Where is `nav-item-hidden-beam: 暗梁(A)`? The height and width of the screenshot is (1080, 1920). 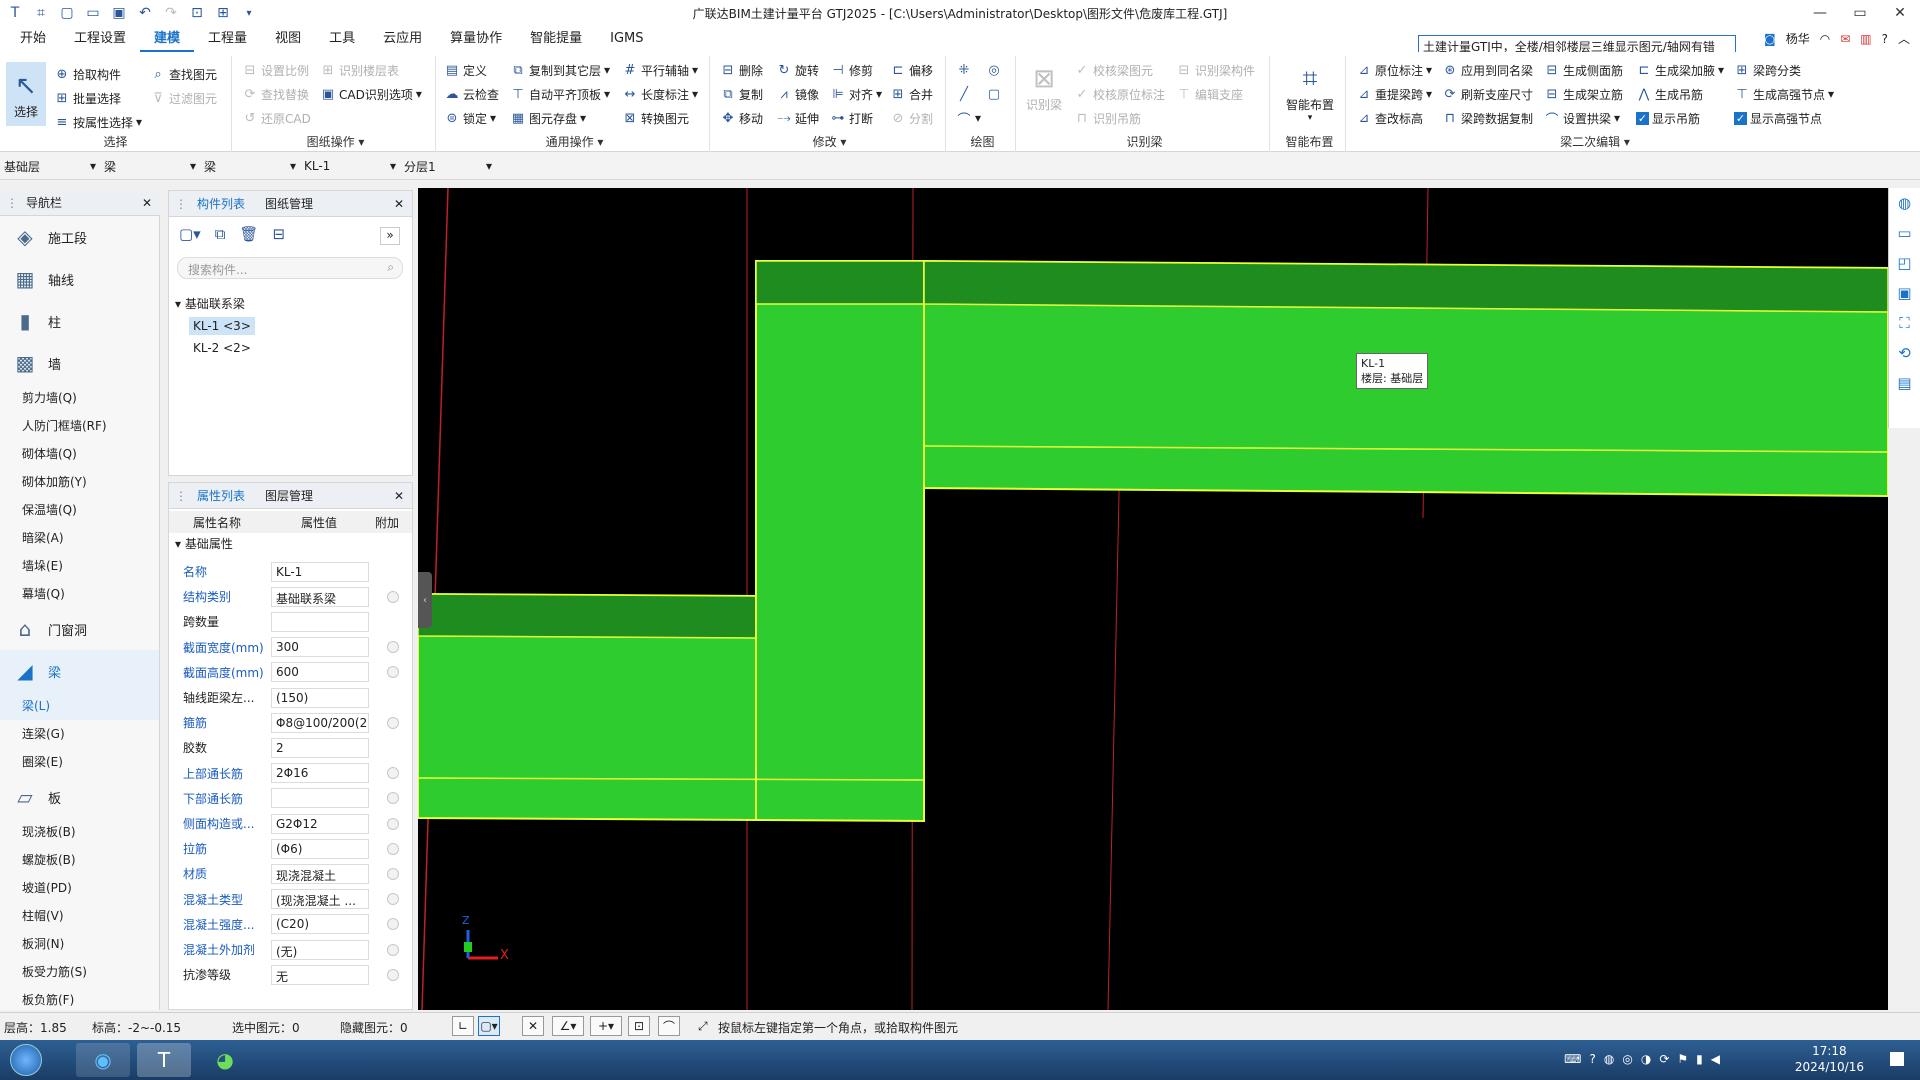
nav-item-hidden-beam: 暗梁(A) is located at coordinates (79, 538).